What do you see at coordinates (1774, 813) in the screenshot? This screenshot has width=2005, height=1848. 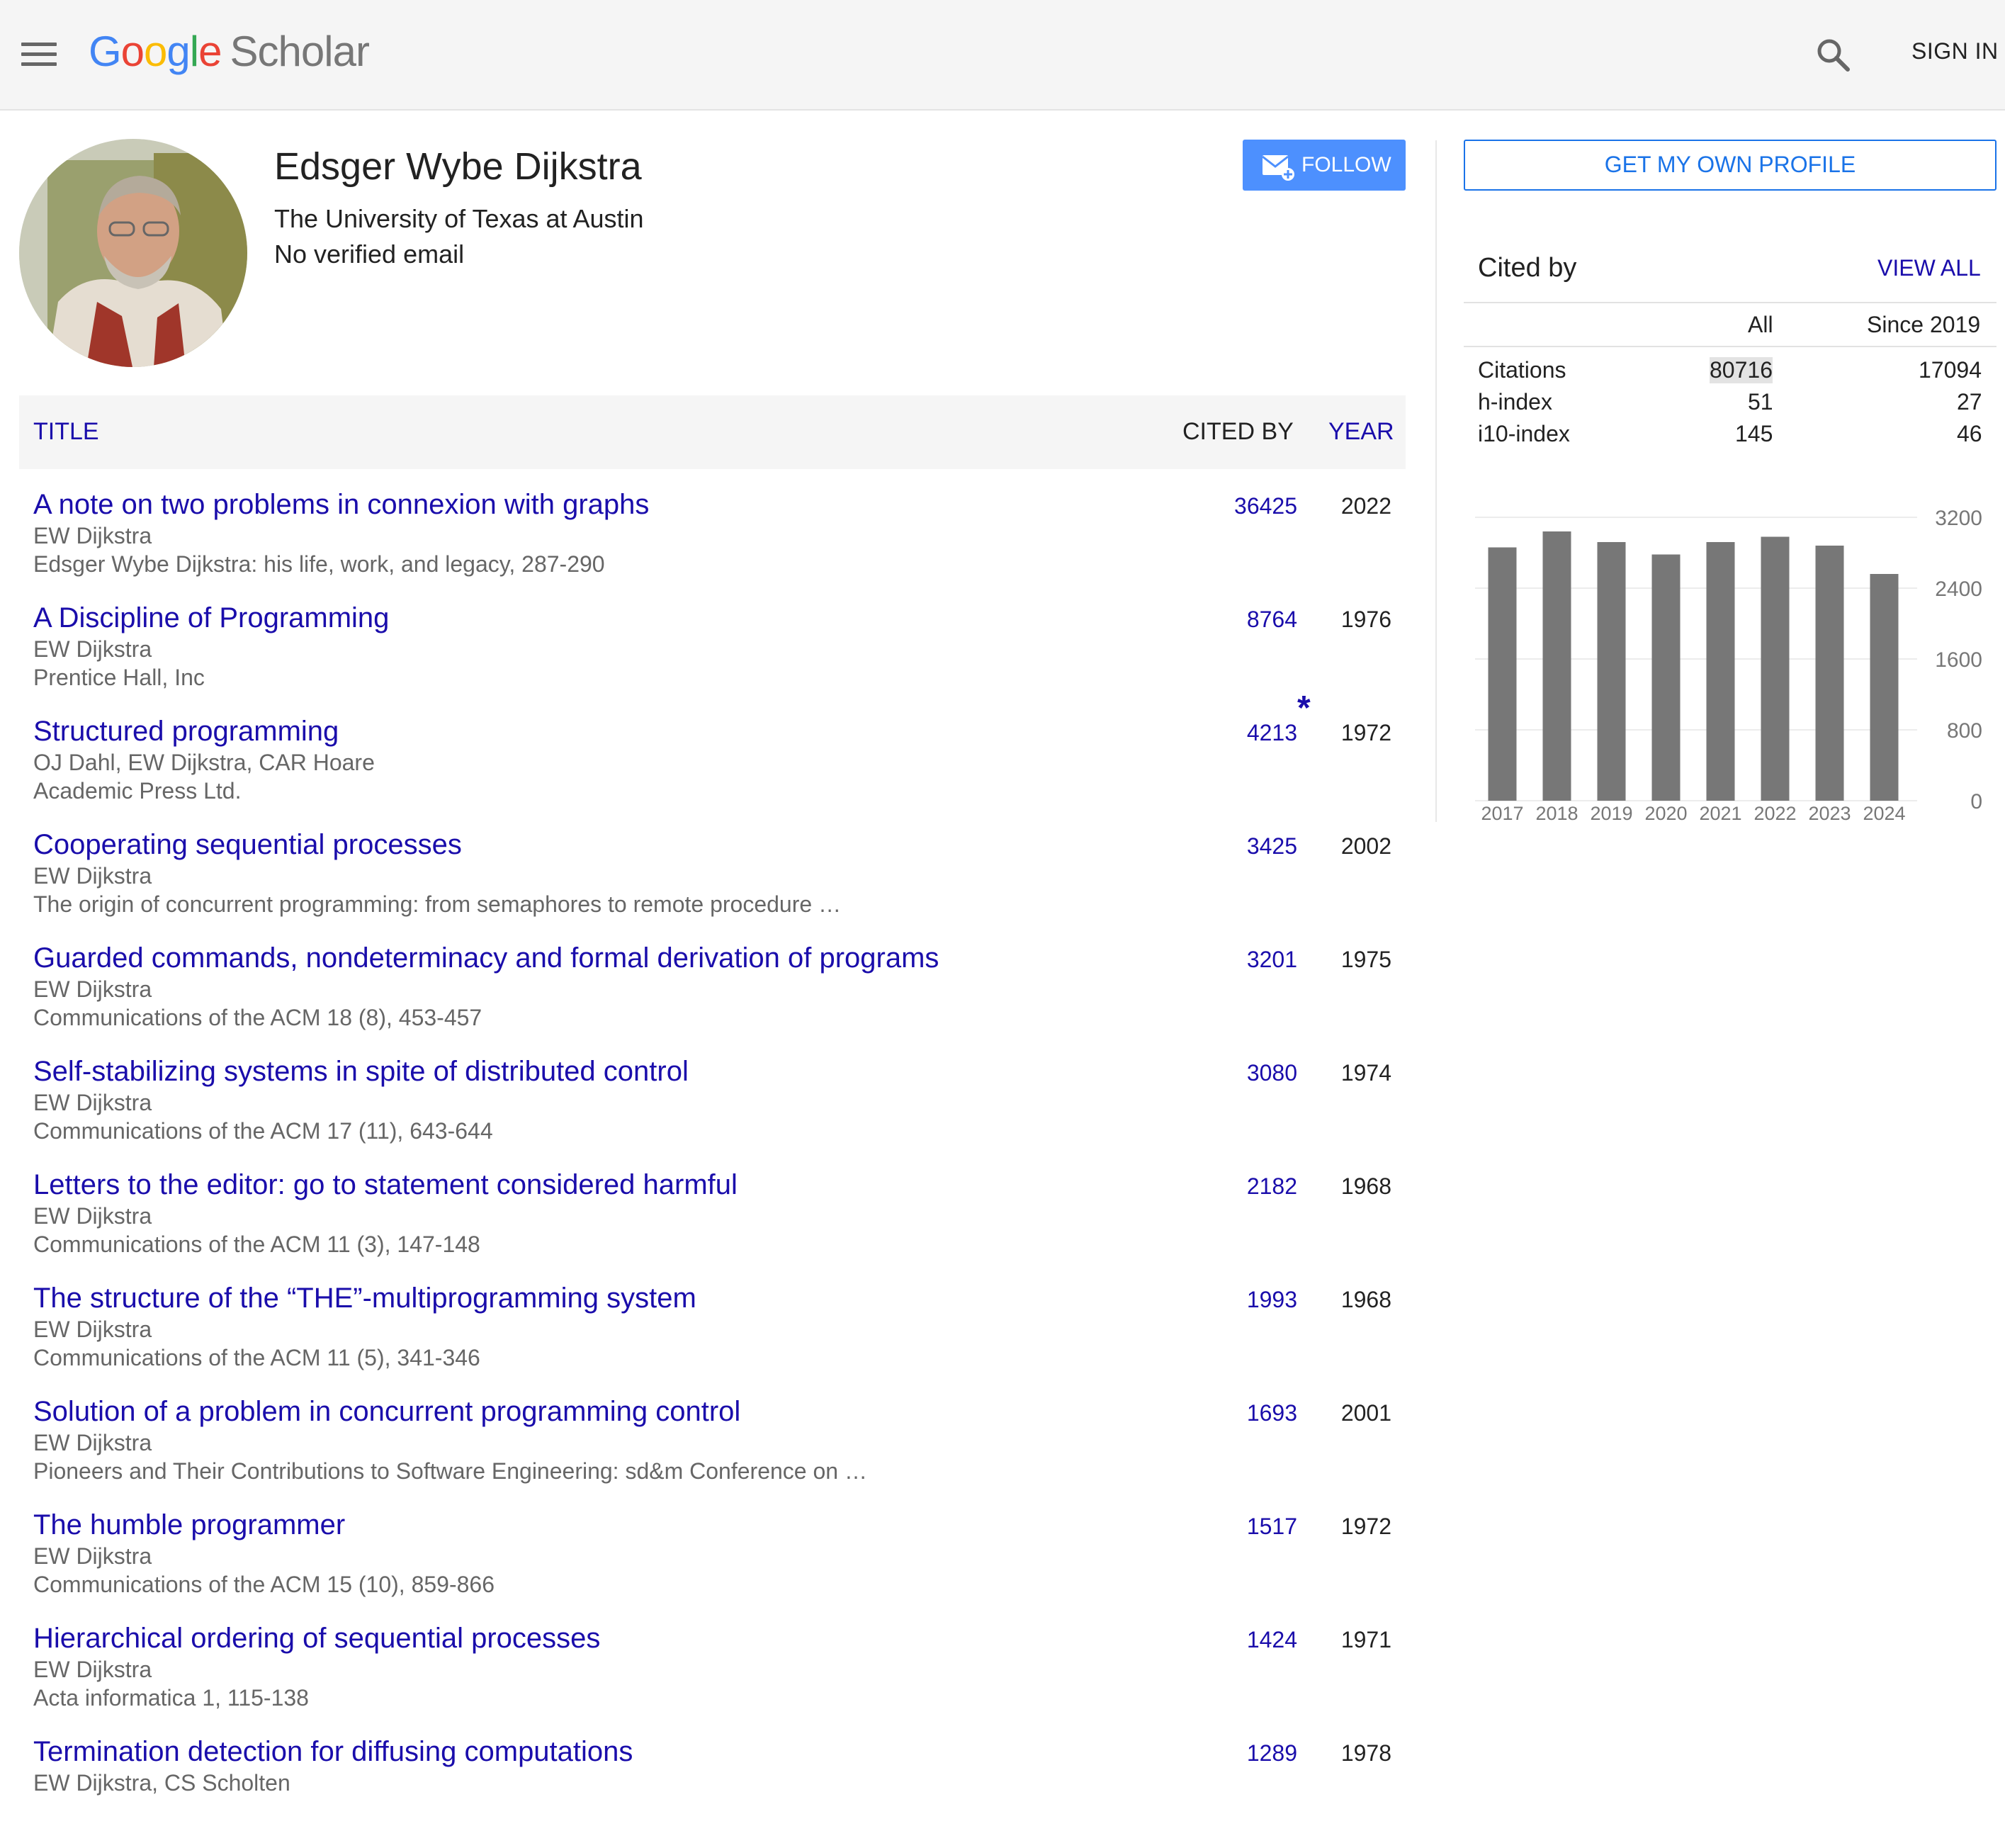 I see `x-tick-label: 2022` at bounding box center [1774, 813].